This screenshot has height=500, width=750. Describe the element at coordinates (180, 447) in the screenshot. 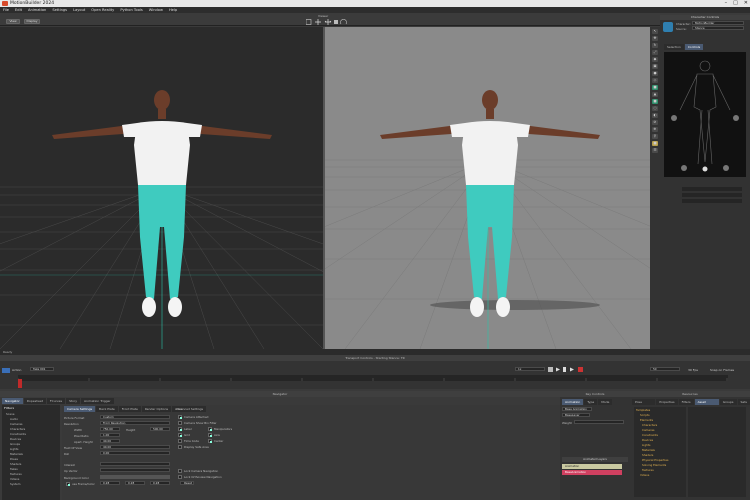

I see `safe-area-checkbox` at that location.